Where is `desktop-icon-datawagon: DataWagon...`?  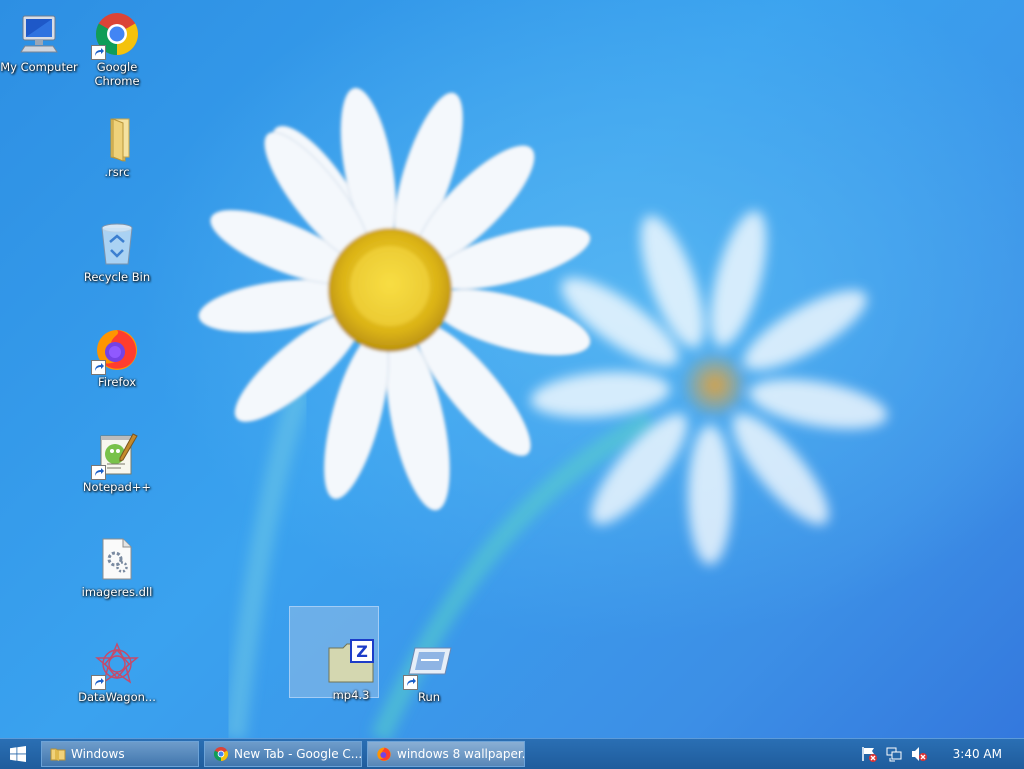
desktop-icon-datawagon: DataWagon... is located at coordinates (117, 686).